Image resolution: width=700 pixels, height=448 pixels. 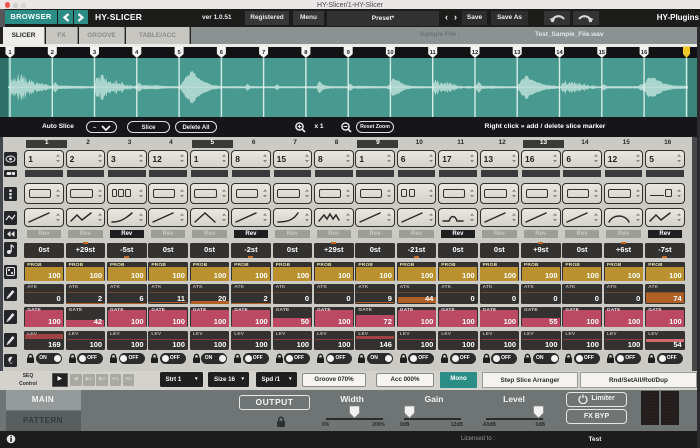 I want to click on svg-text: 14, so click(x=559, y=53).